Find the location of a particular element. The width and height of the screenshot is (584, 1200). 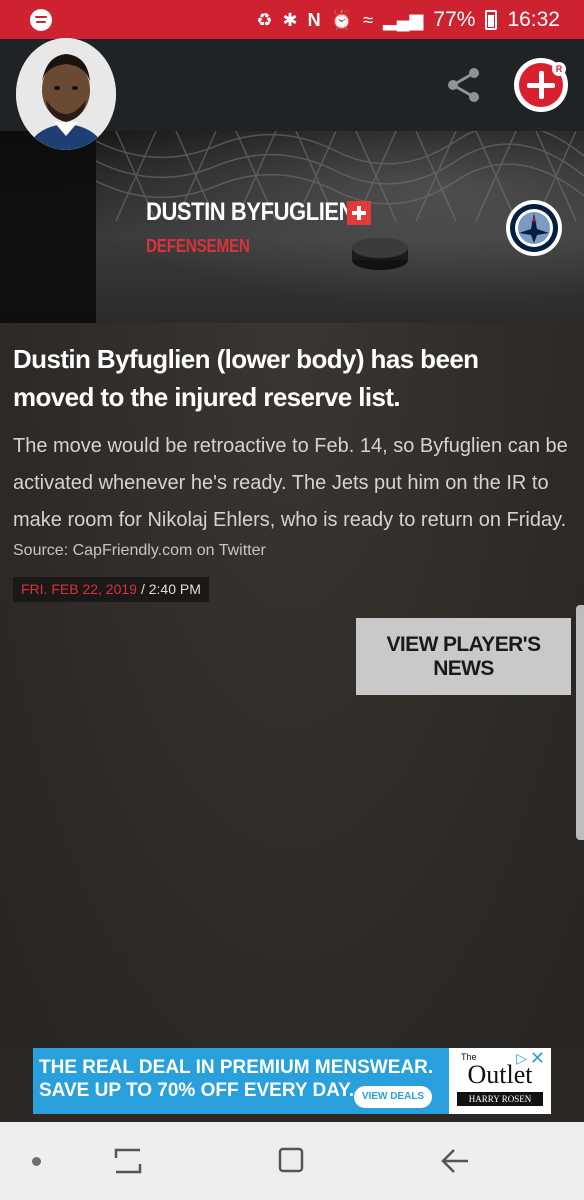

signal-icon: ▂▄▆ is located at coordinates (403, 19).